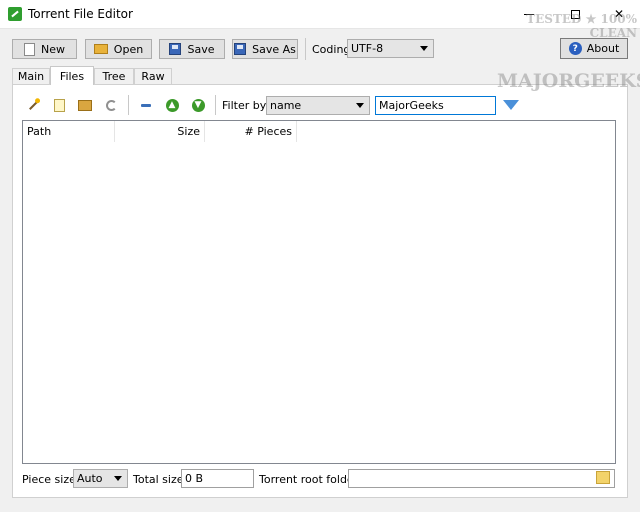 The width and height of the screenshot is (640, 512). I want to click on move-up-button: ▲, so click(172, 105).